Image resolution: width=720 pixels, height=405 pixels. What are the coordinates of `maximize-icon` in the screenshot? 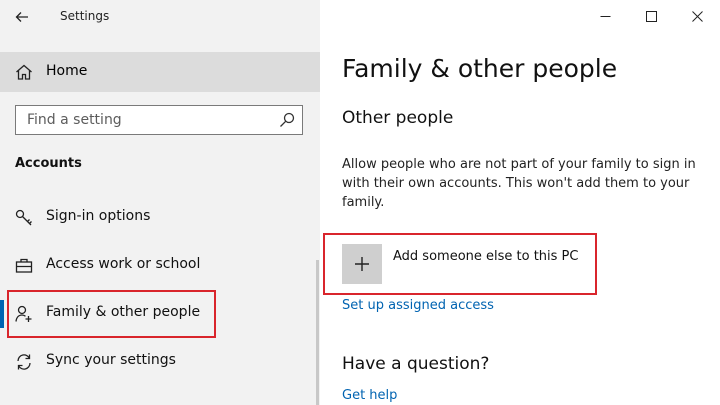 It's located at (651, 16).